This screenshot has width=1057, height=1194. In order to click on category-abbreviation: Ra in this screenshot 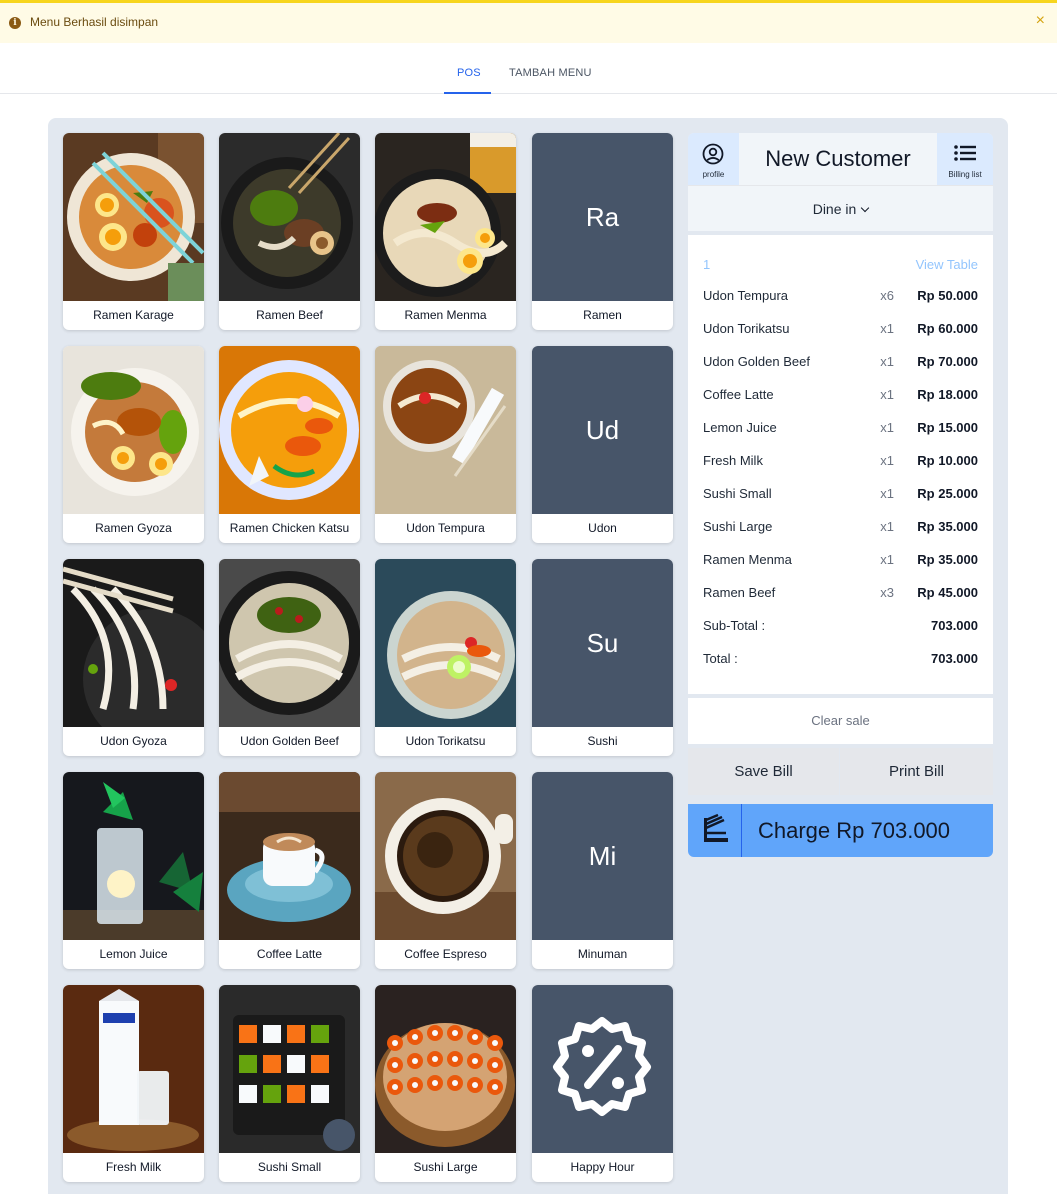, I will do `click(602, 217)`.